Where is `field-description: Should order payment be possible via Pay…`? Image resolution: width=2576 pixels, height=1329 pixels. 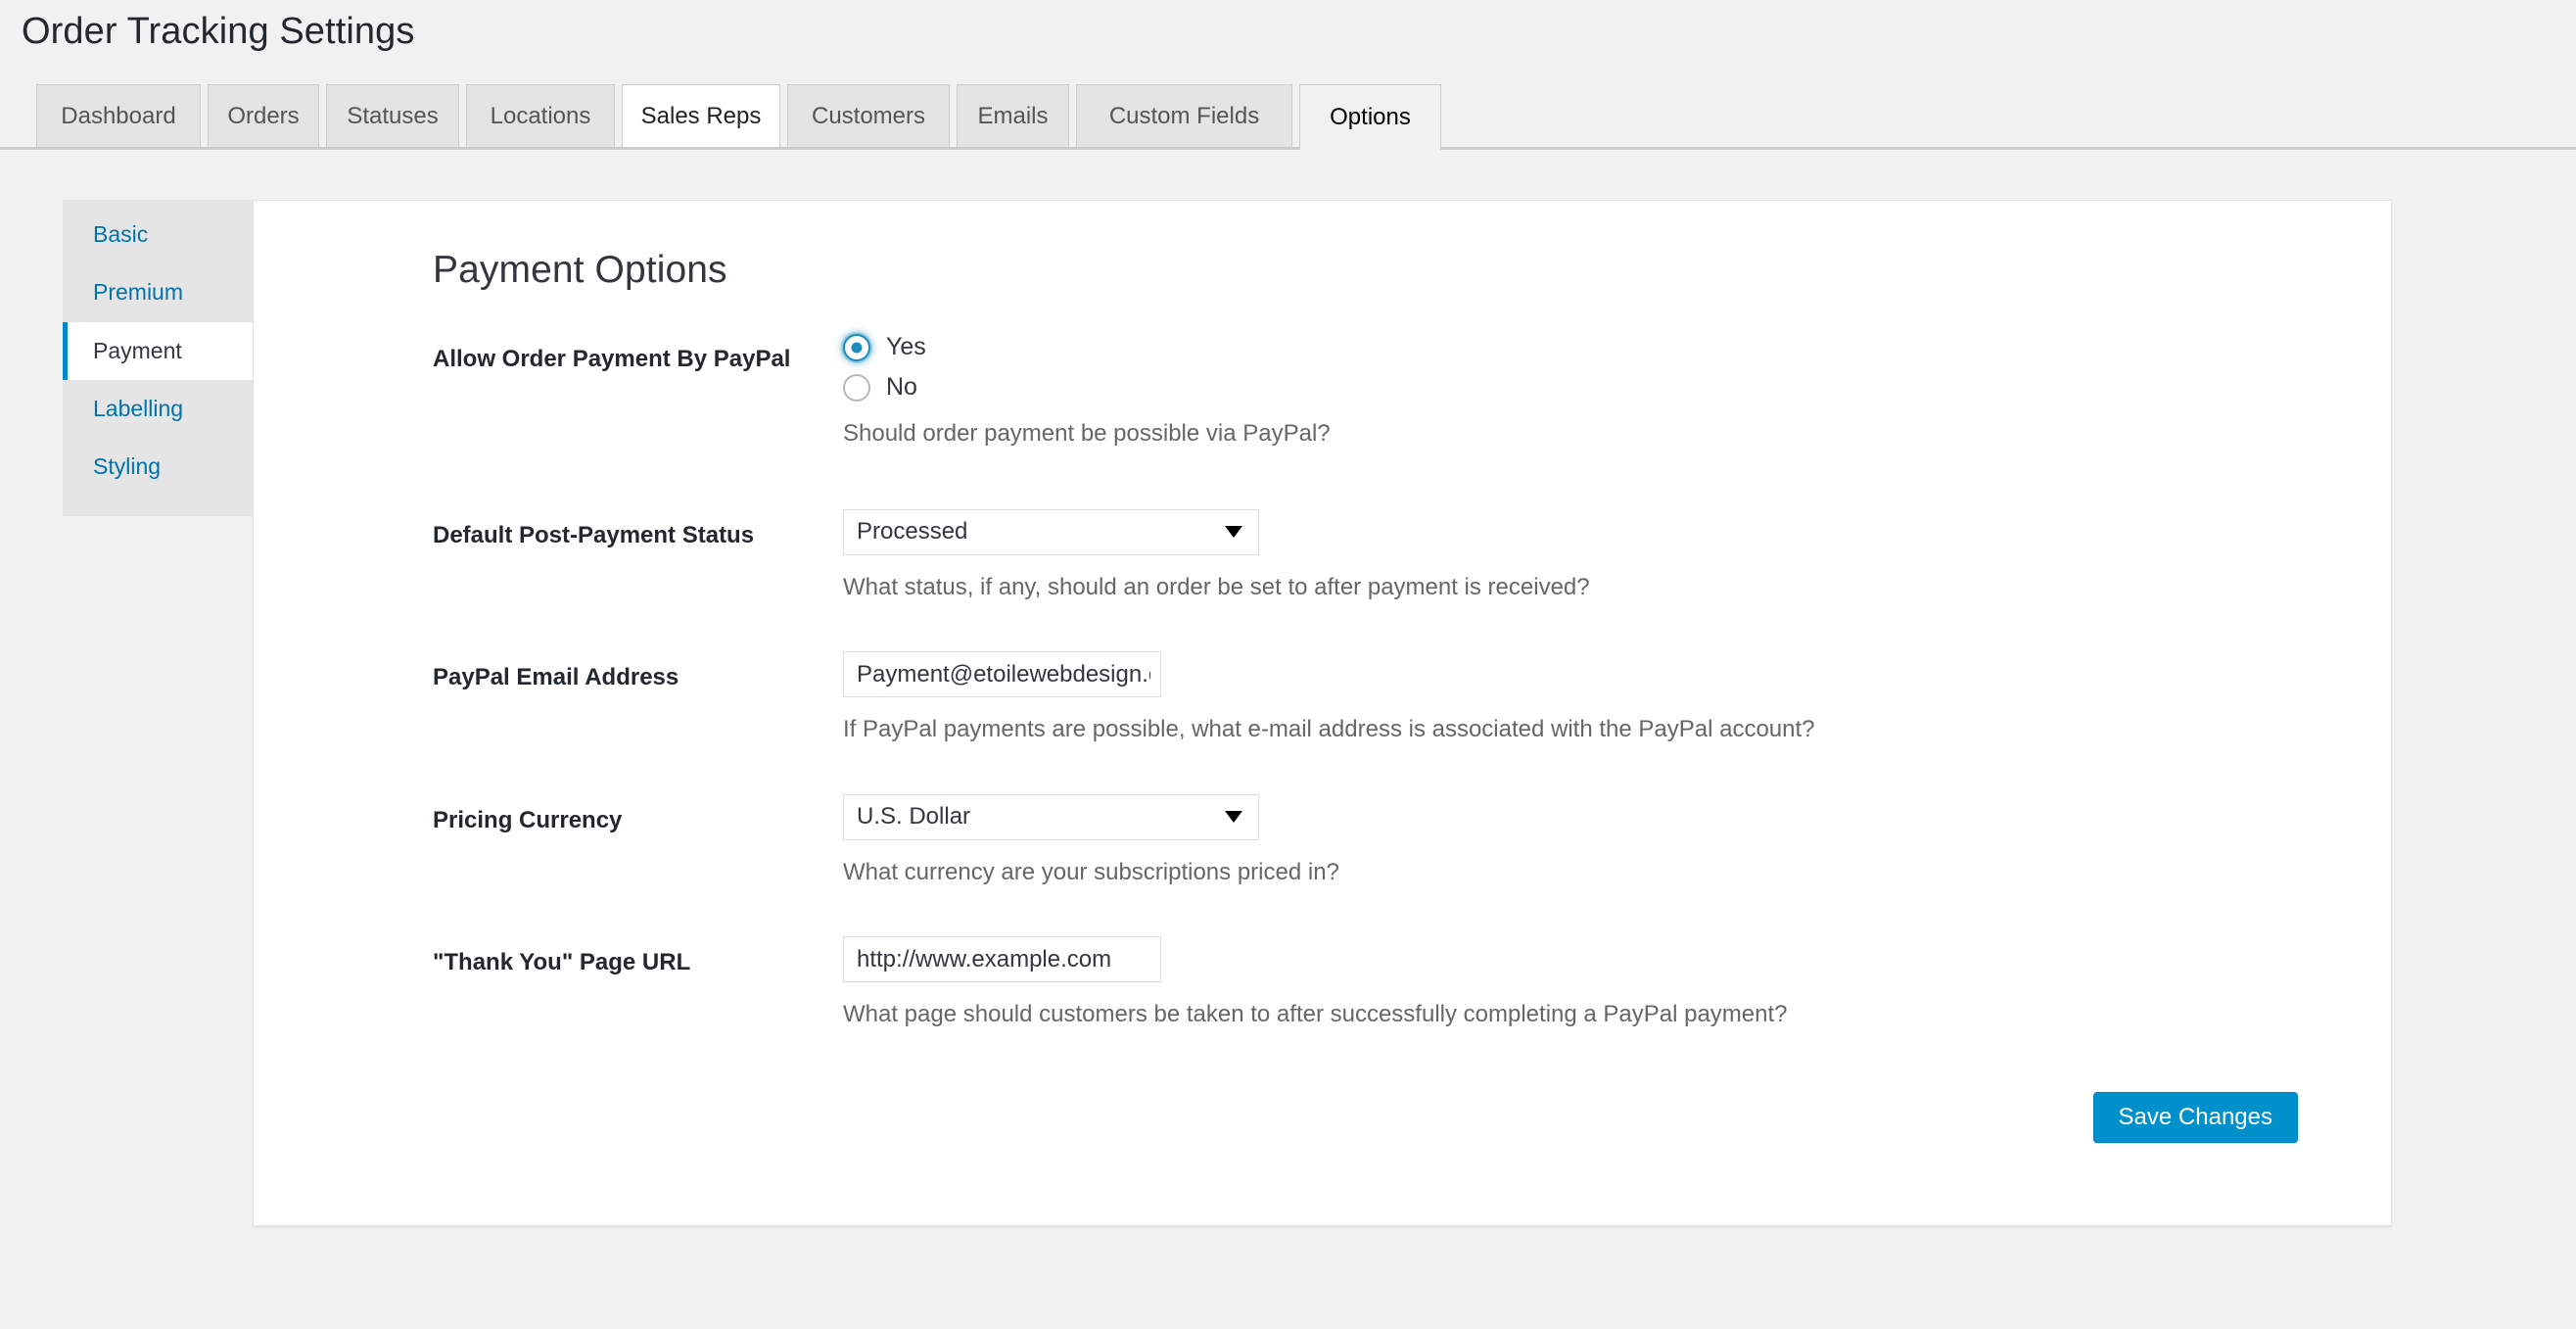
field-description: Should order payment be possible via Pay… is located at coordinates (1087, 433).